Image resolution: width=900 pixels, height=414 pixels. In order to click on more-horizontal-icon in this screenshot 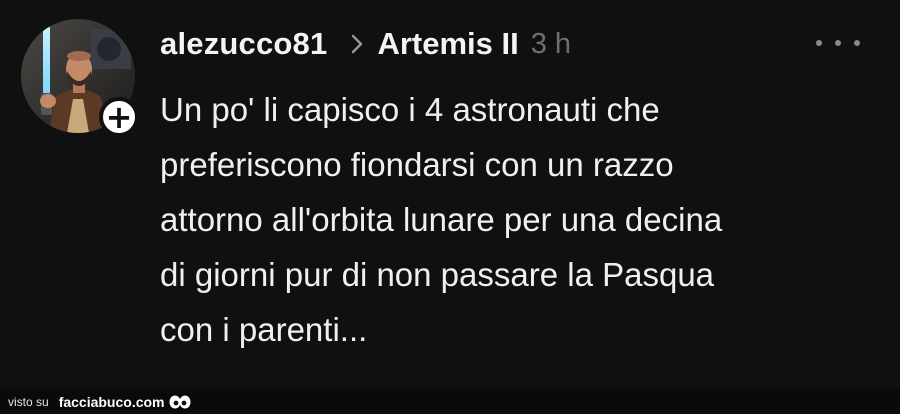, I will do `click(819, 43)`.